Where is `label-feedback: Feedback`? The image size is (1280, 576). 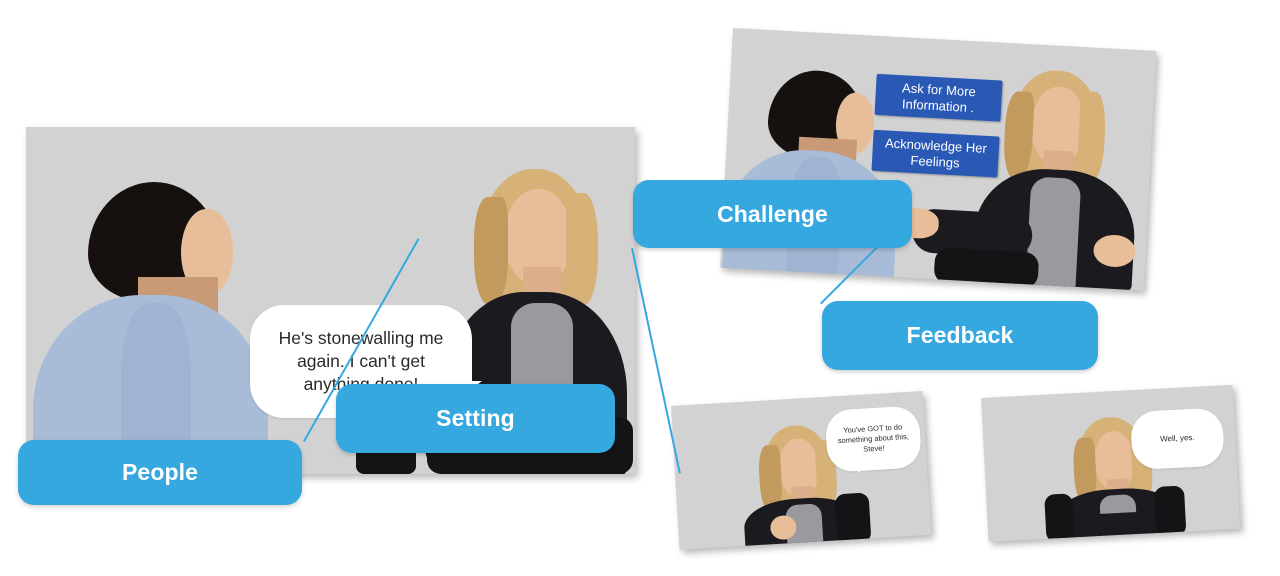
label-feedback: Feedback is located at coordinates (960, 335).